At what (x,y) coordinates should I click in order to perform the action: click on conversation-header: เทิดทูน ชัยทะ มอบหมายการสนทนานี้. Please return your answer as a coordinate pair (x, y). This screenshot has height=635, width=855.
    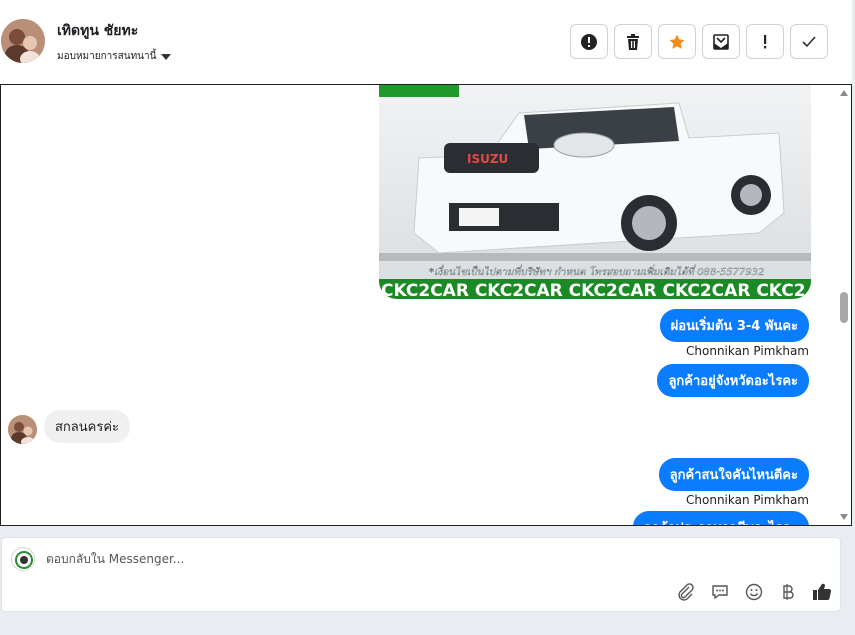
    Looking at the image, I should click on (426, 42).